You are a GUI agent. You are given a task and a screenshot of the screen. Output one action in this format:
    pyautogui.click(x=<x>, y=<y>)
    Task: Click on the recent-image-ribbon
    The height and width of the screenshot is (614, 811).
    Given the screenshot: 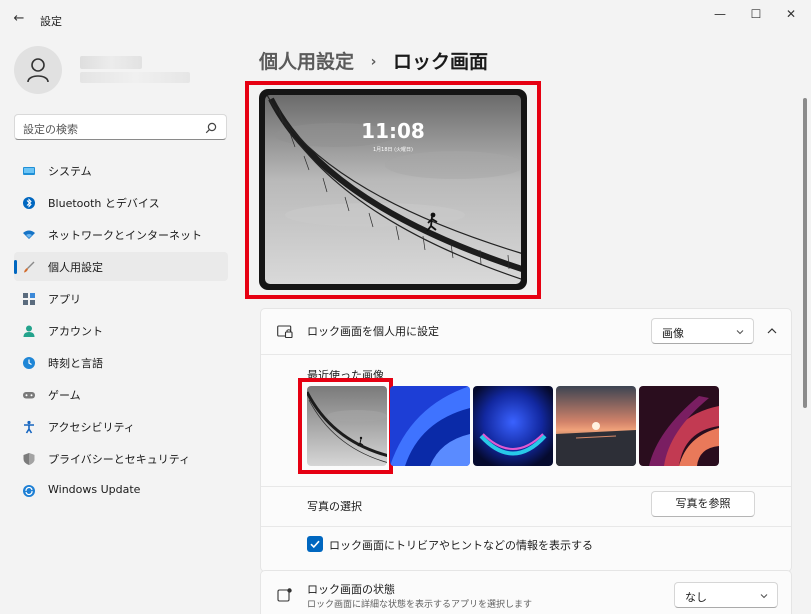 What is the action you would take?
    pyautogui.click(x=679, y=426)
    